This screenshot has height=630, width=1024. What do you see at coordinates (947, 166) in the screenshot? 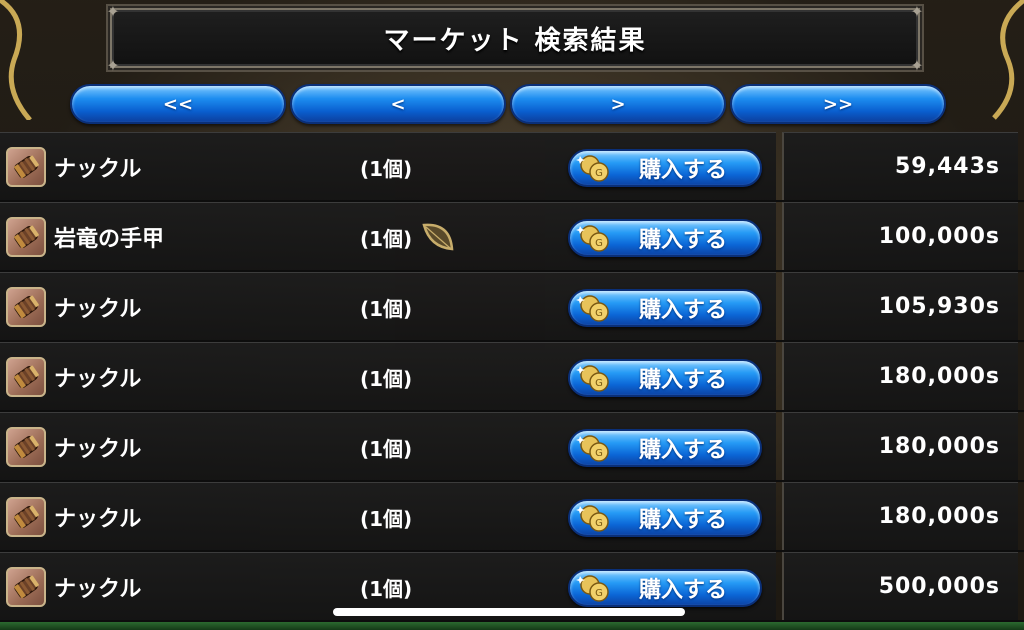
I see `item-price: 59,443s` at bounding box center [947, 166].